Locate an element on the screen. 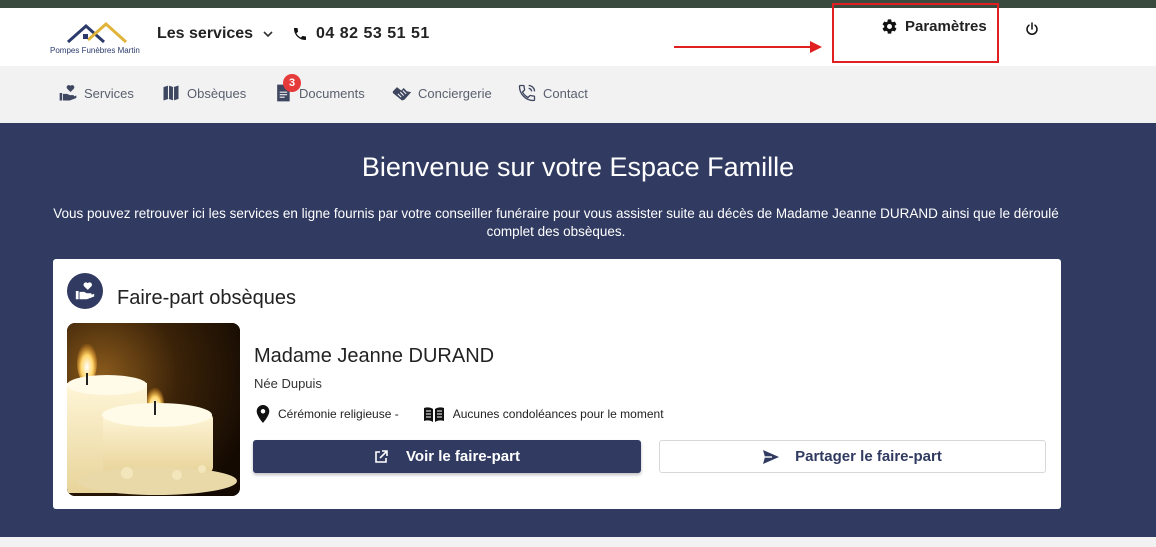  page-title: Bienvenue sur votre Espace Famille is located at coordinates (578, 167).